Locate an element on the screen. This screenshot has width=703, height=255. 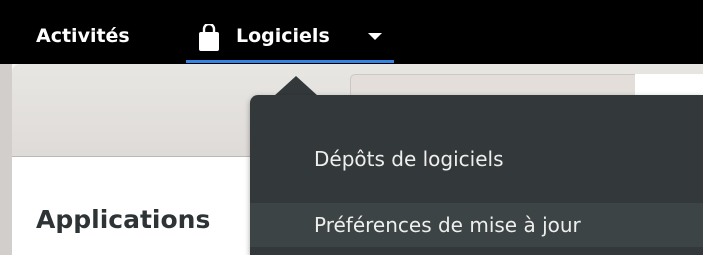
activities-button: Activités is located at coordinates (83, 36).